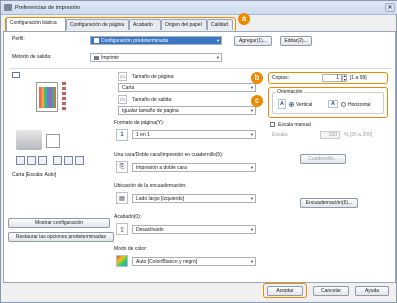 This screenshot has height=303, width=397. What do you see at coordinates (160, 199) in the screenshot?
I see `binding-value: Lado largo [izquierdo]` at bounding box center [160, 199].